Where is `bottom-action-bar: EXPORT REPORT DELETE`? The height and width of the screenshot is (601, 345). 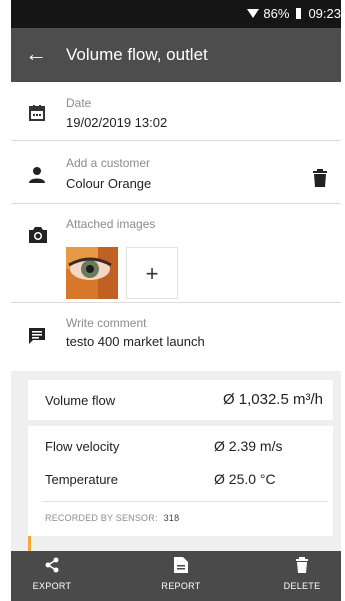 bottom-action-bar: EXPORT REPORT DELETE is located at coordinates (176, 576).